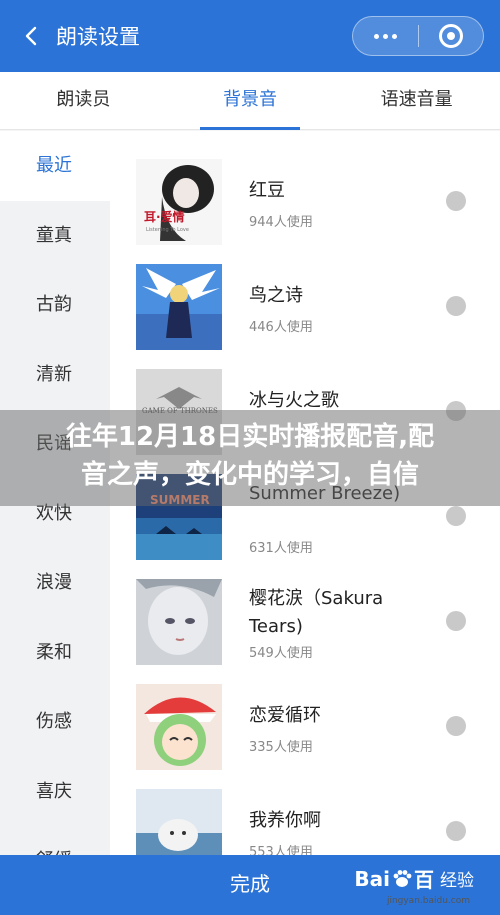 The height and width of the screenshot is (915, 500). I want to click on category-childlike: 童真, so click(55, 236).